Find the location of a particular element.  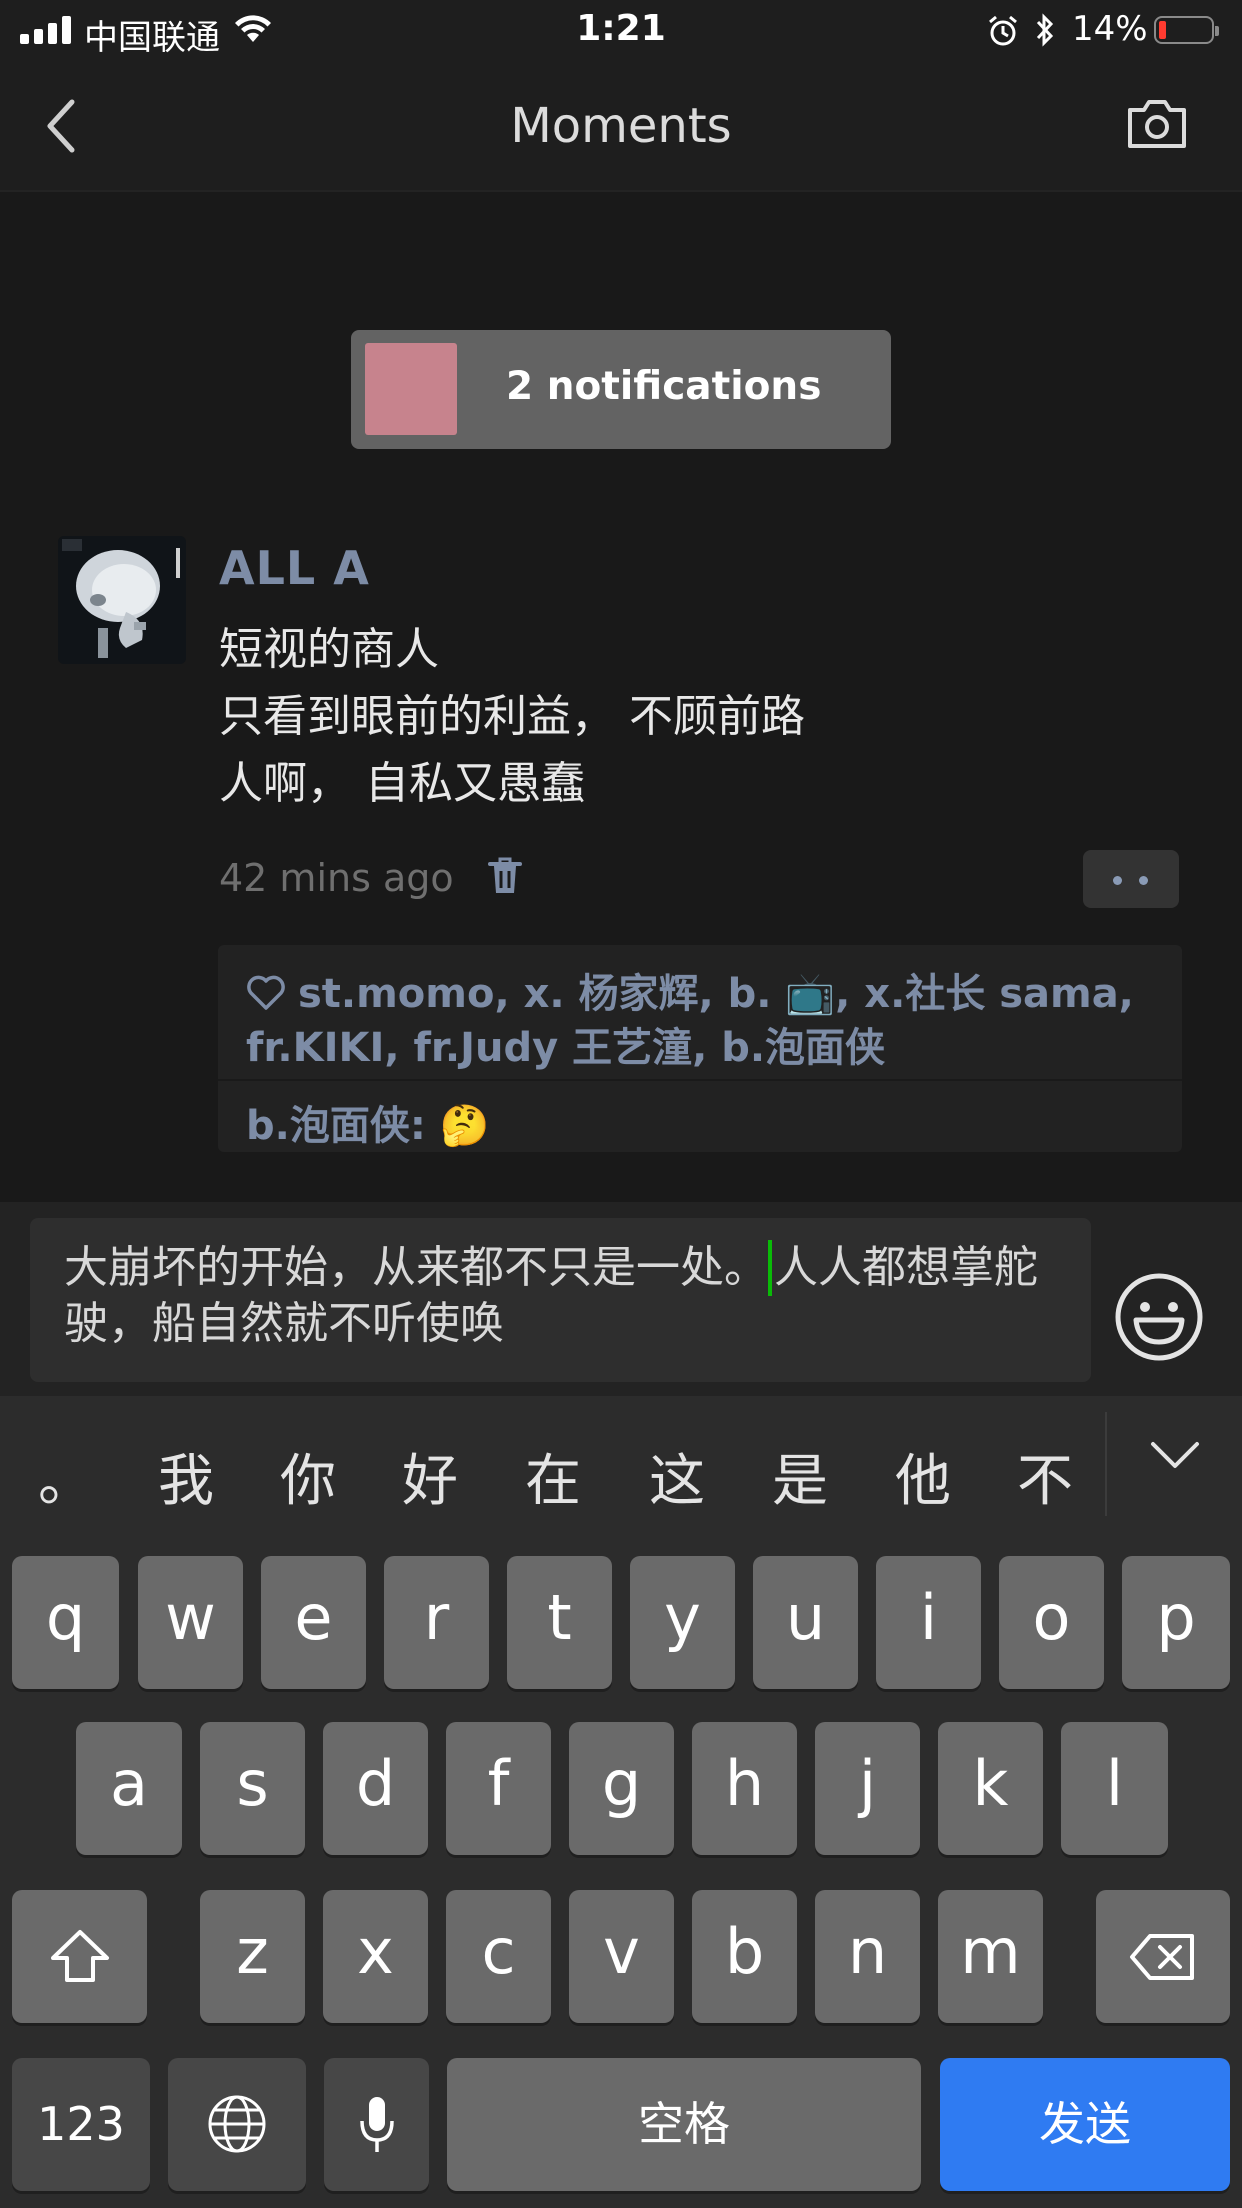

key-e: e is located at coordinates (313, 1622).